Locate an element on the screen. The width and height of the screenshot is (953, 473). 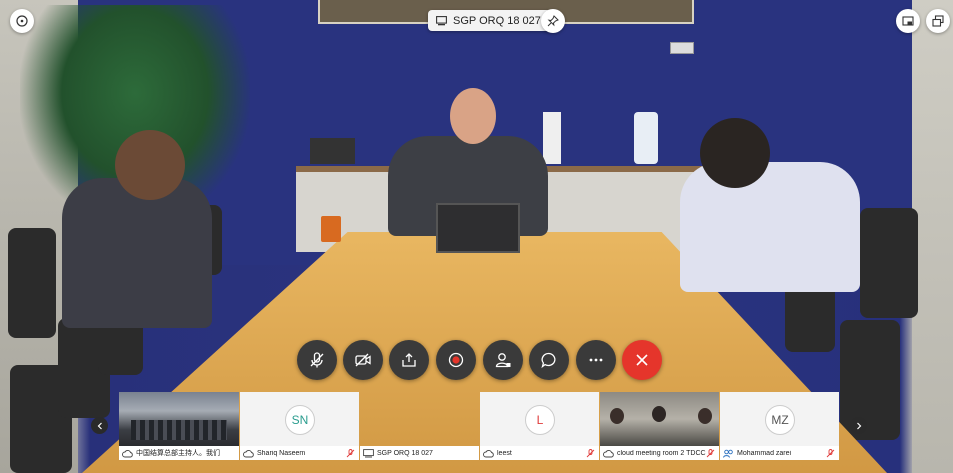
mute-mic-button is located at coordinates (317, 360).